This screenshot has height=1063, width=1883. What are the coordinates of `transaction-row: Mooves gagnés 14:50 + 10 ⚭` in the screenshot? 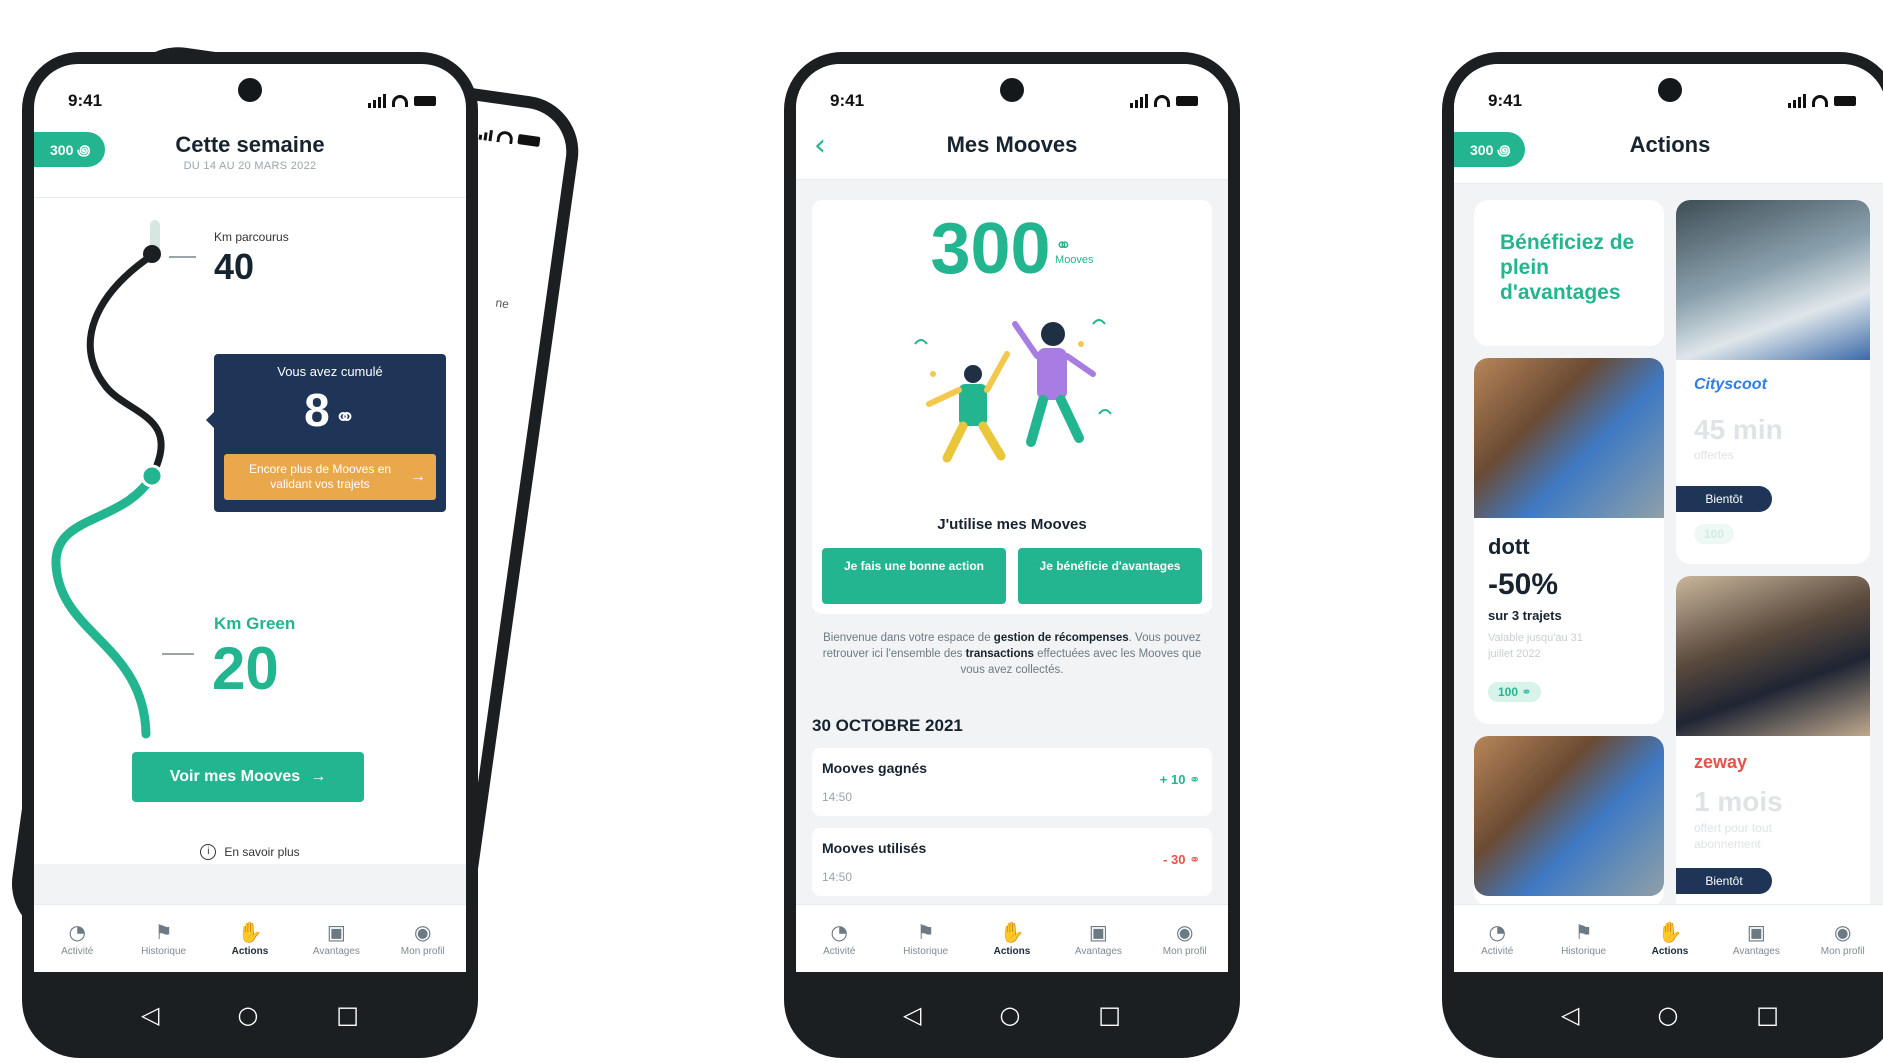 It's located at (1012, 782).